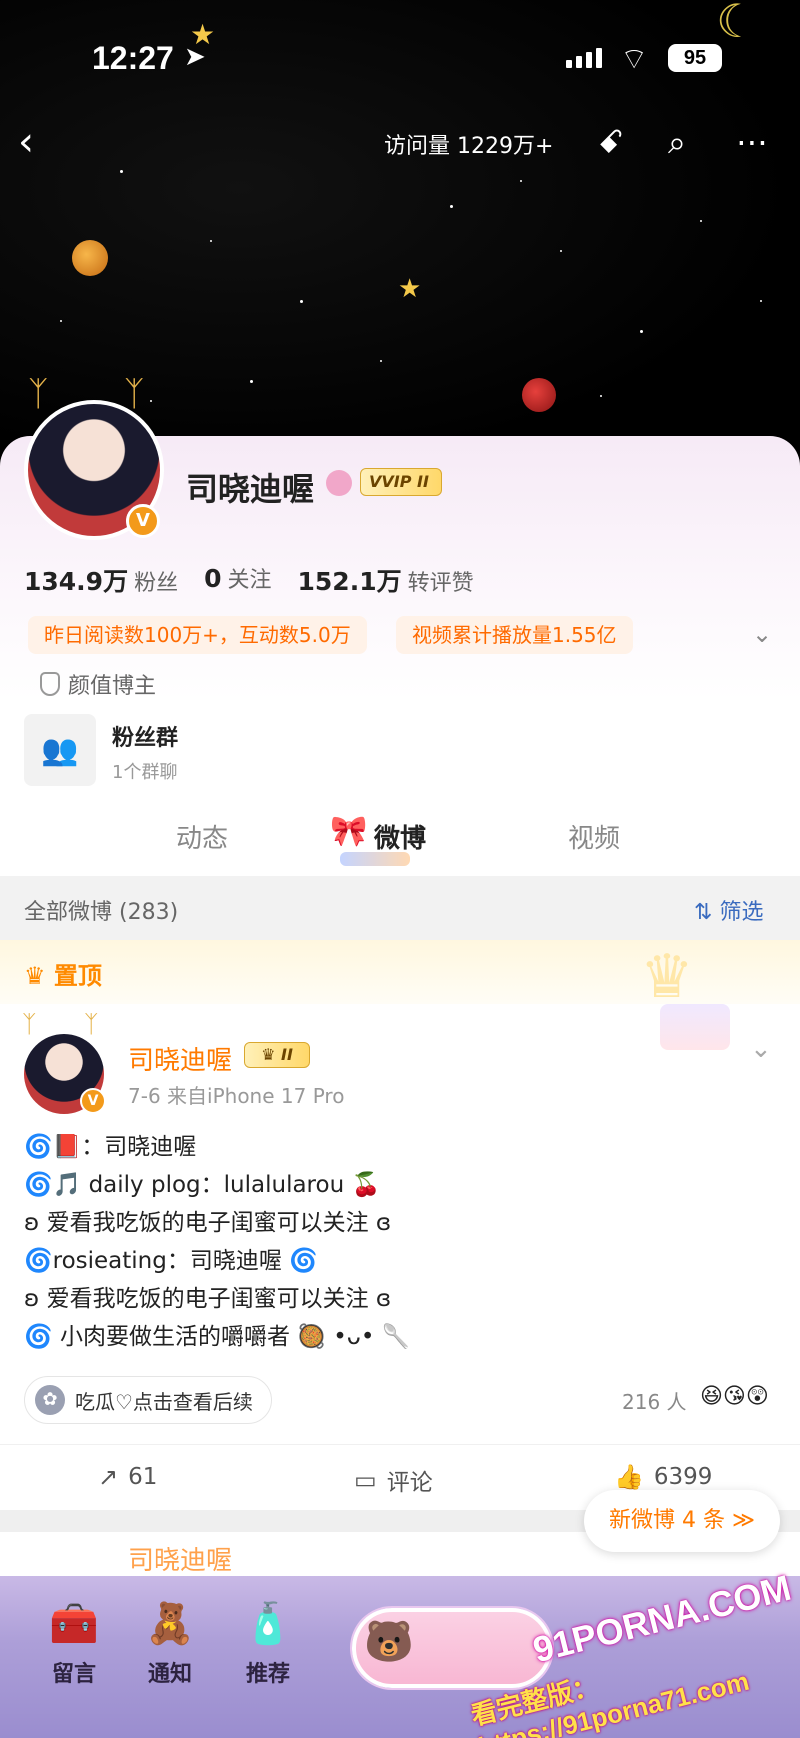  I want to click on top-nav: ‹ 访问量 1229万+ ꗃ ⌕ ⋯, so click(400, 144).